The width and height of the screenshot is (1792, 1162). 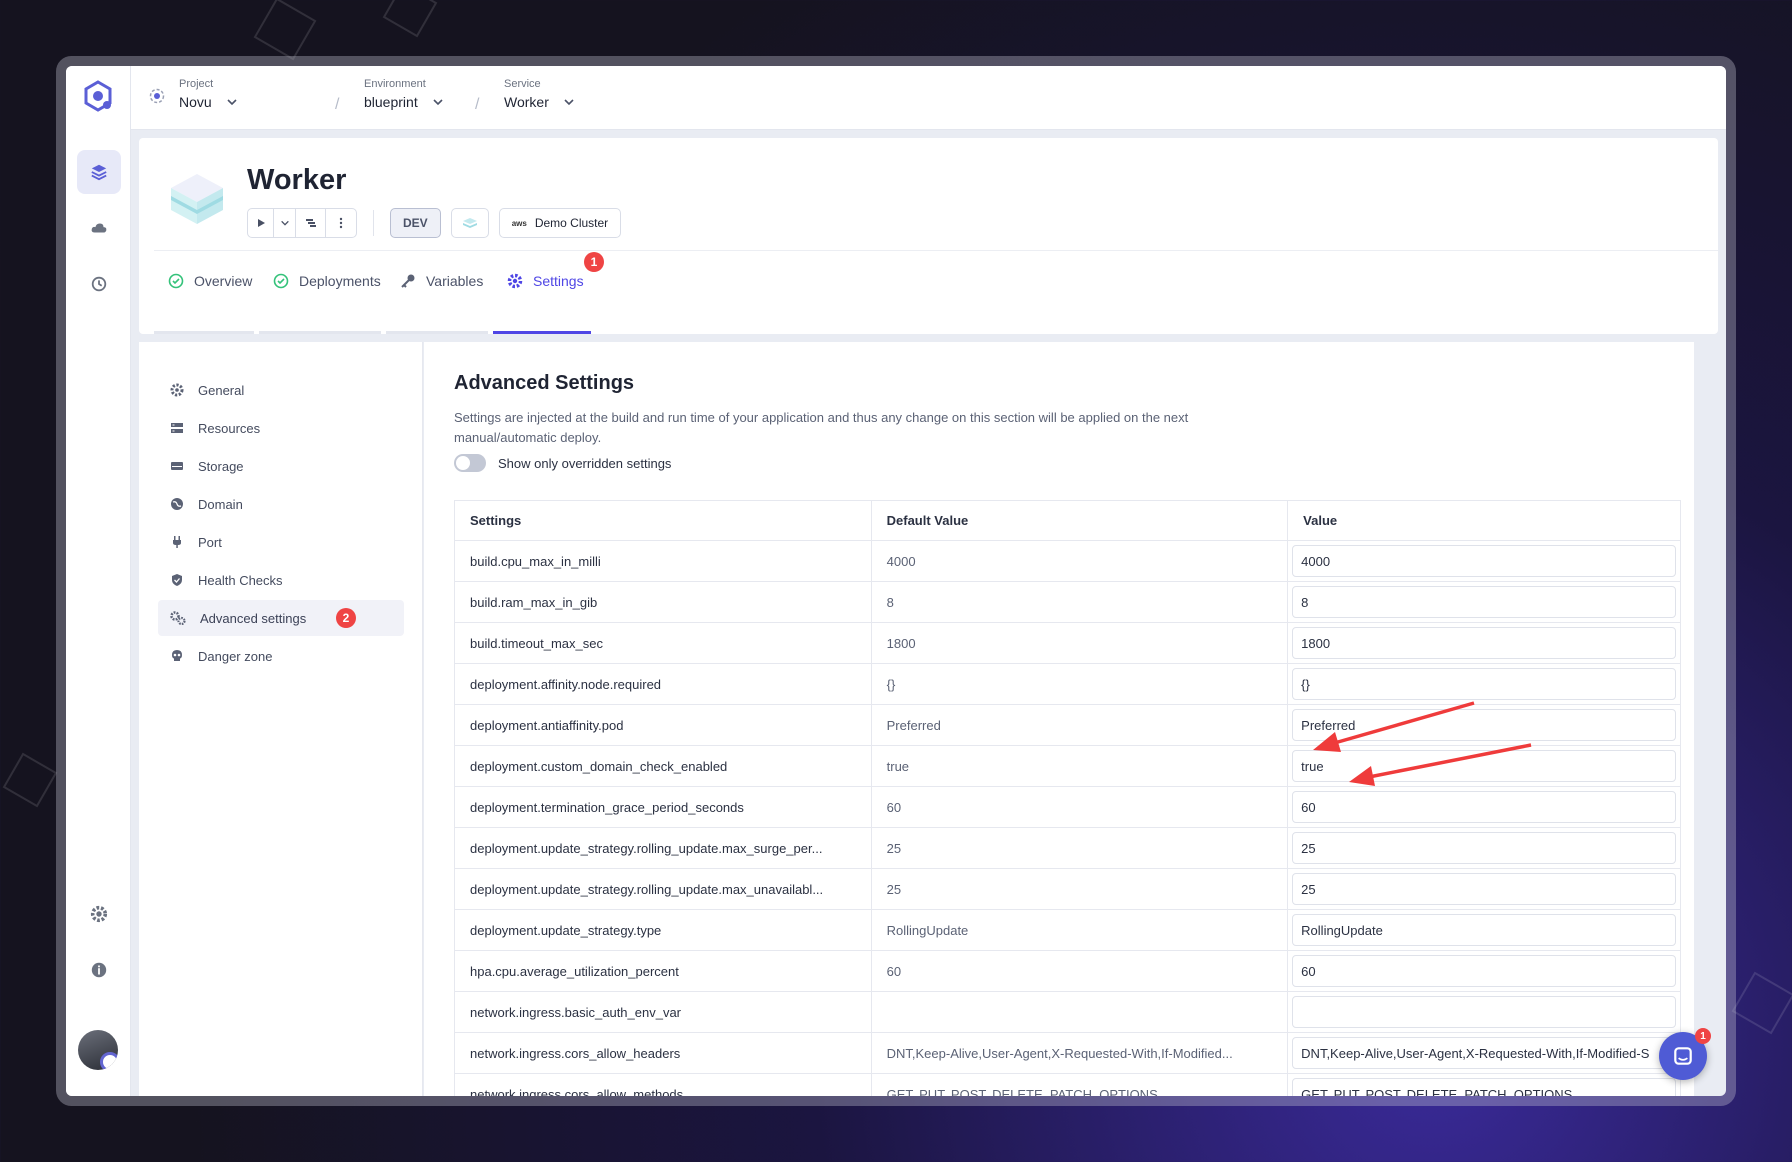 I want to click on toggle-label: Show only overridden settings, so click(x=585, y=463).